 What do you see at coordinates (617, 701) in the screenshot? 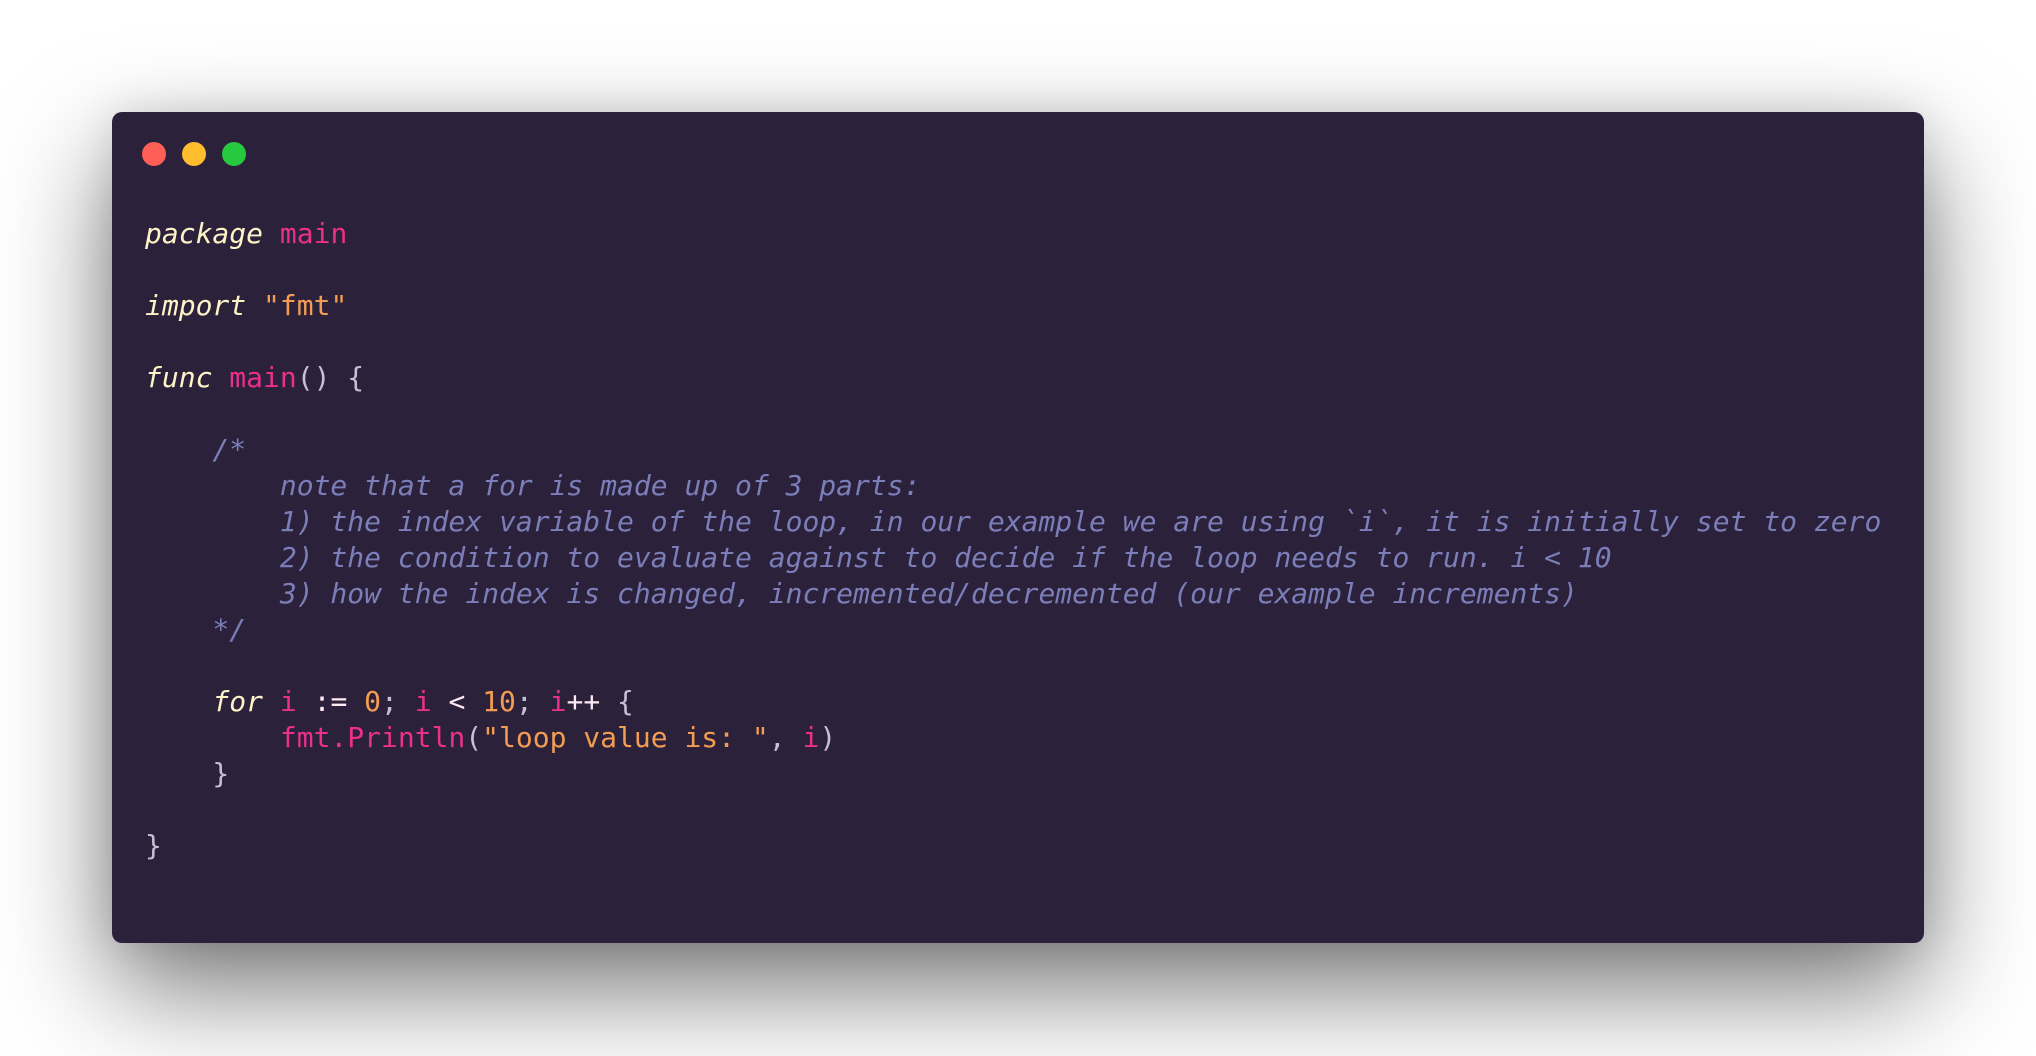
I see `code-token: {` at bounding box center [617, 701].